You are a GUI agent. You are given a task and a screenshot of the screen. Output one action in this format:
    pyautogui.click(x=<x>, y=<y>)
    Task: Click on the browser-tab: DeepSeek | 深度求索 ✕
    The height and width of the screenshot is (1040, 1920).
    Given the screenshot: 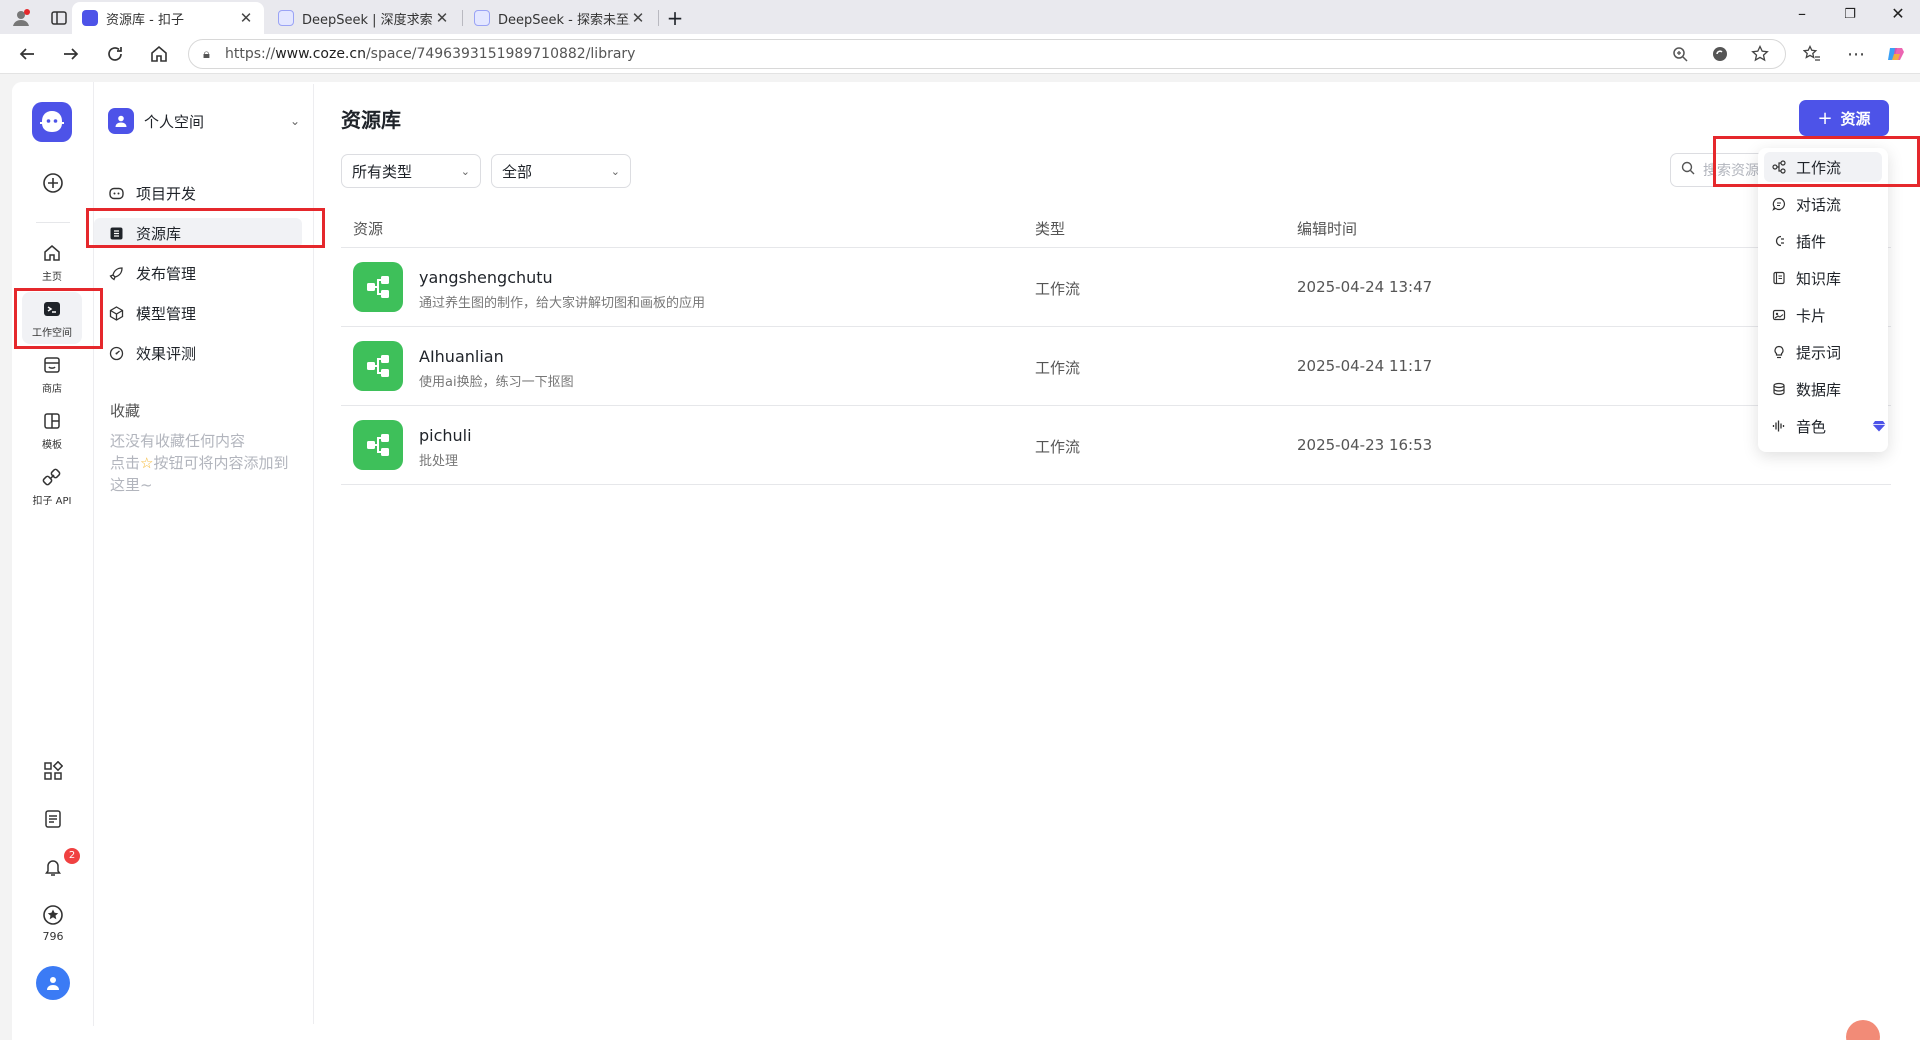 What is the action you would take?
    pyautogui.click(x=364, y=18)
    